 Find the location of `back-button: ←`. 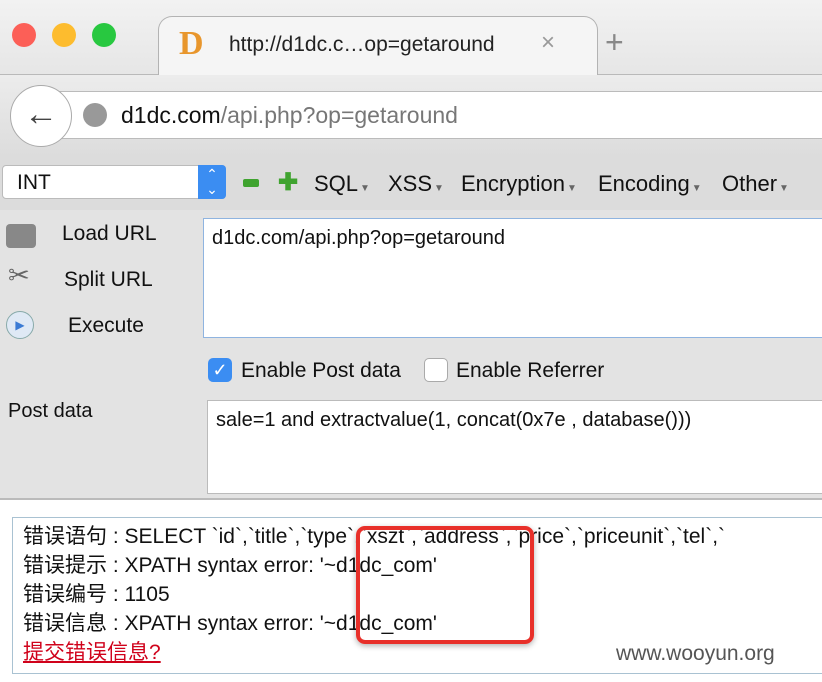

back-button: ← is located at coordinates (41, 116).